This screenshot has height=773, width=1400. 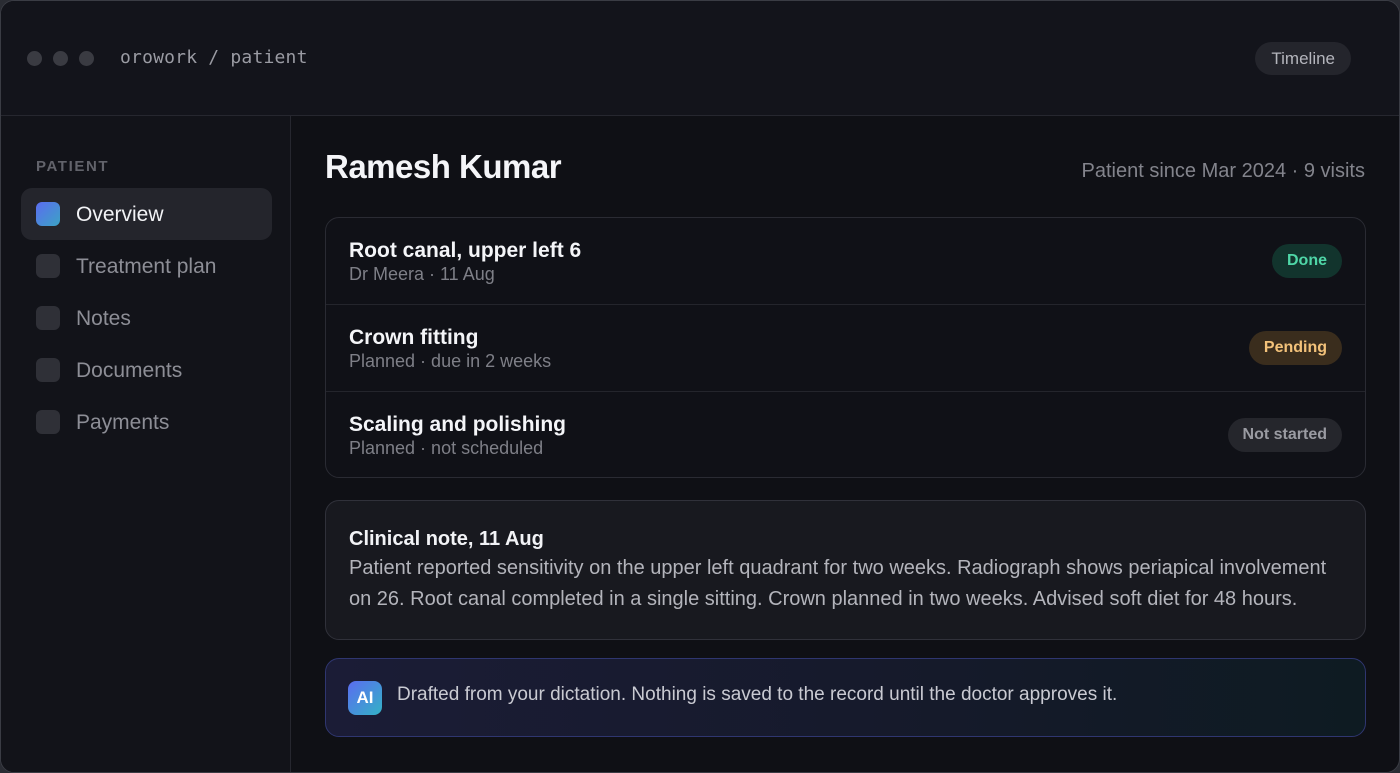 What do you see at coordinates (443, 166) in the screenshot?
I see `page-title: Ramesh Kumar` at bounding box center [443, 166].